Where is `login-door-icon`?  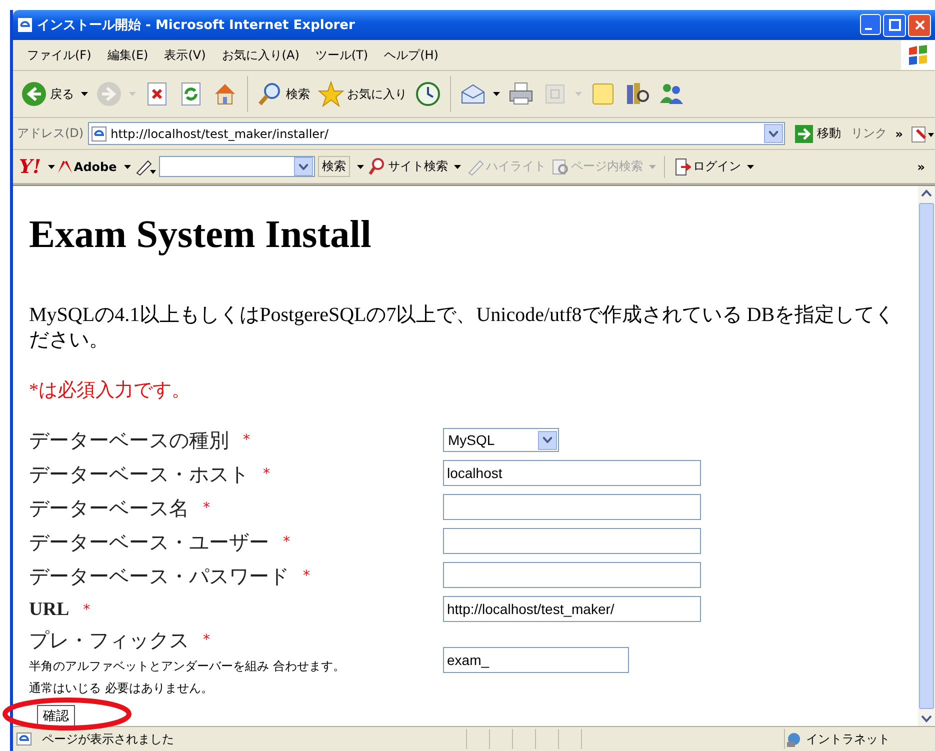 login-door-icon is located at coordinates (681, 167).